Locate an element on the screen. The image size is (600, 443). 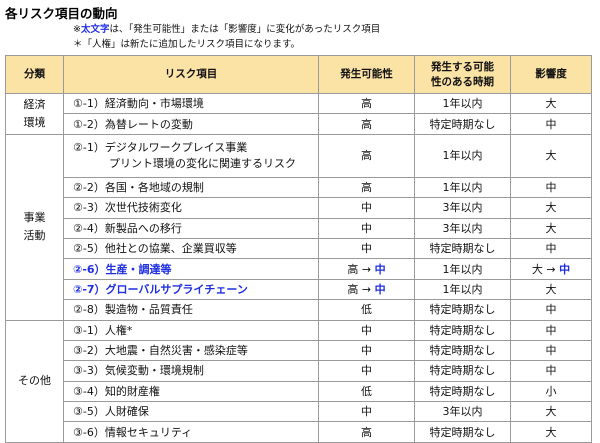
impact-to: 中 is located at coordinates (565, 269).